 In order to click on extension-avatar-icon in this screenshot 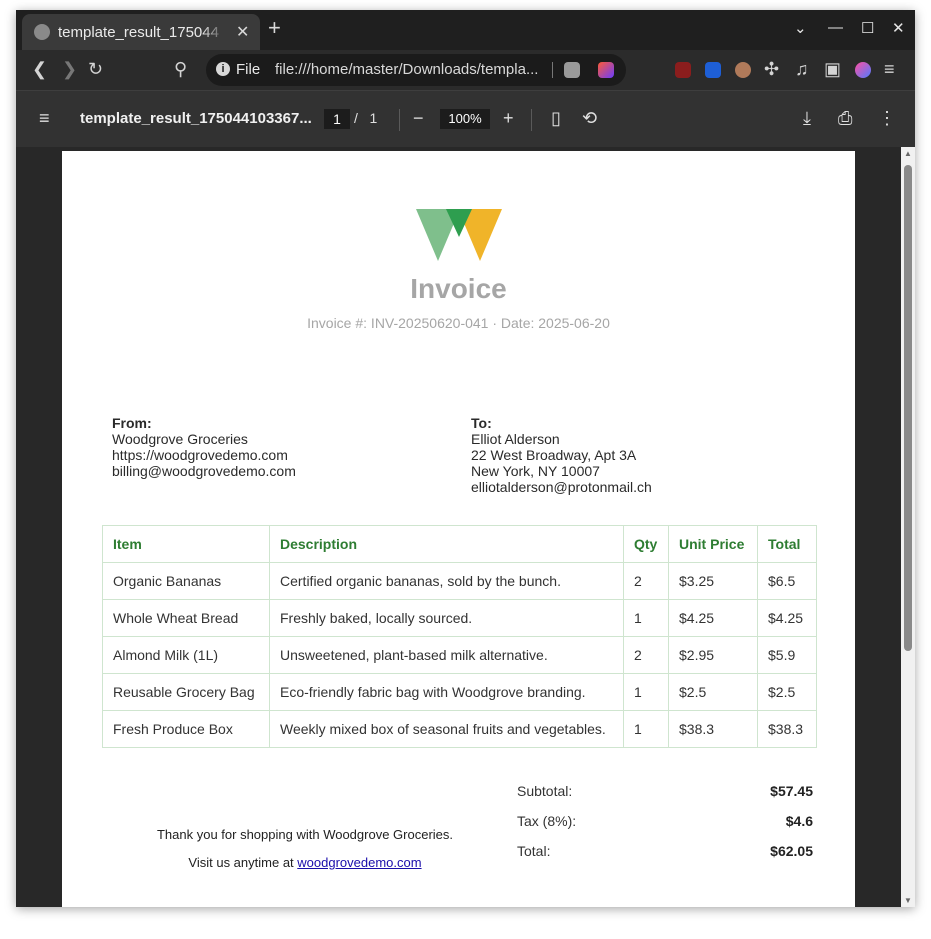, I will do `click(743, 70)`.